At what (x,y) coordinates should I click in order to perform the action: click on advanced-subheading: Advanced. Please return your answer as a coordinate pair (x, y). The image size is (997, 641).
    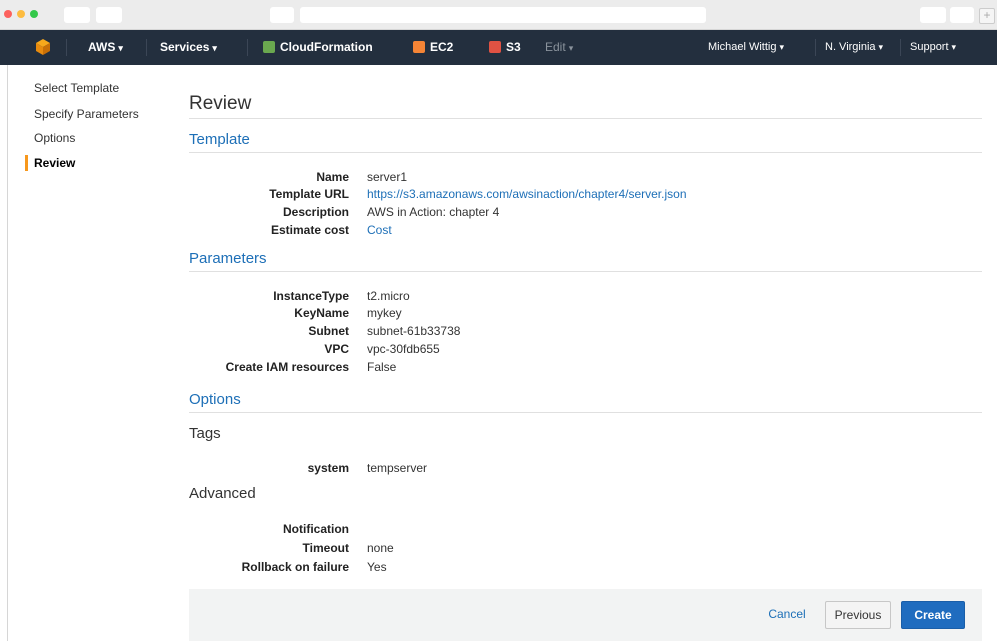
    Looking at the image, I should click on (222, 493).